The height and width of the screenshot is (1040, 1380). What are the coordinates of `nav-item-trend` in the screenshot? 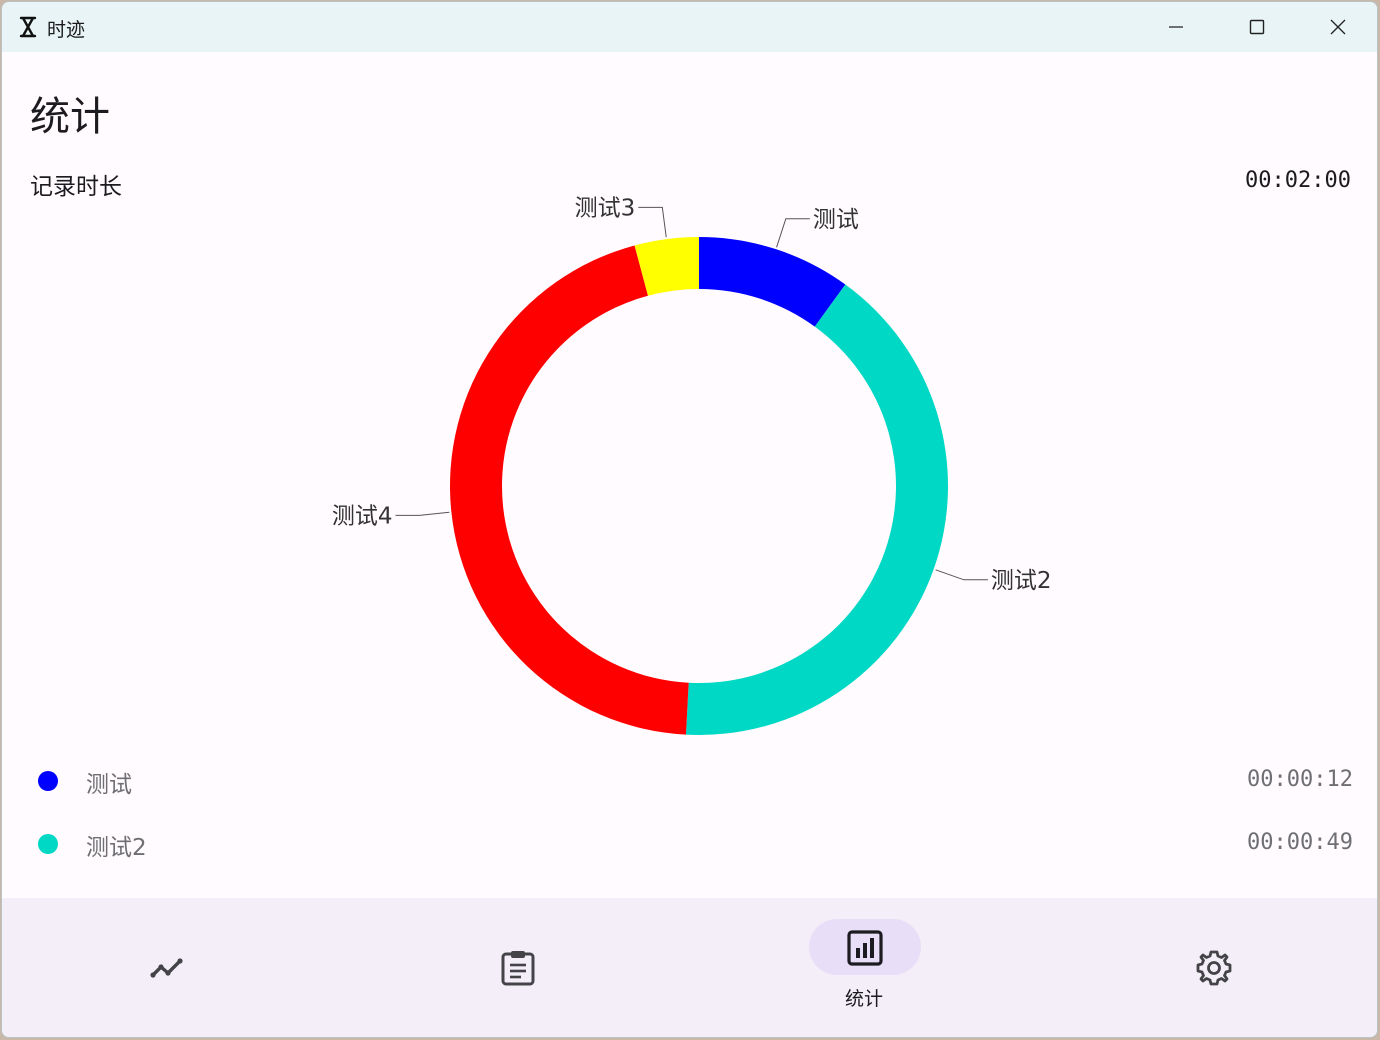 It's located at (174, 967).